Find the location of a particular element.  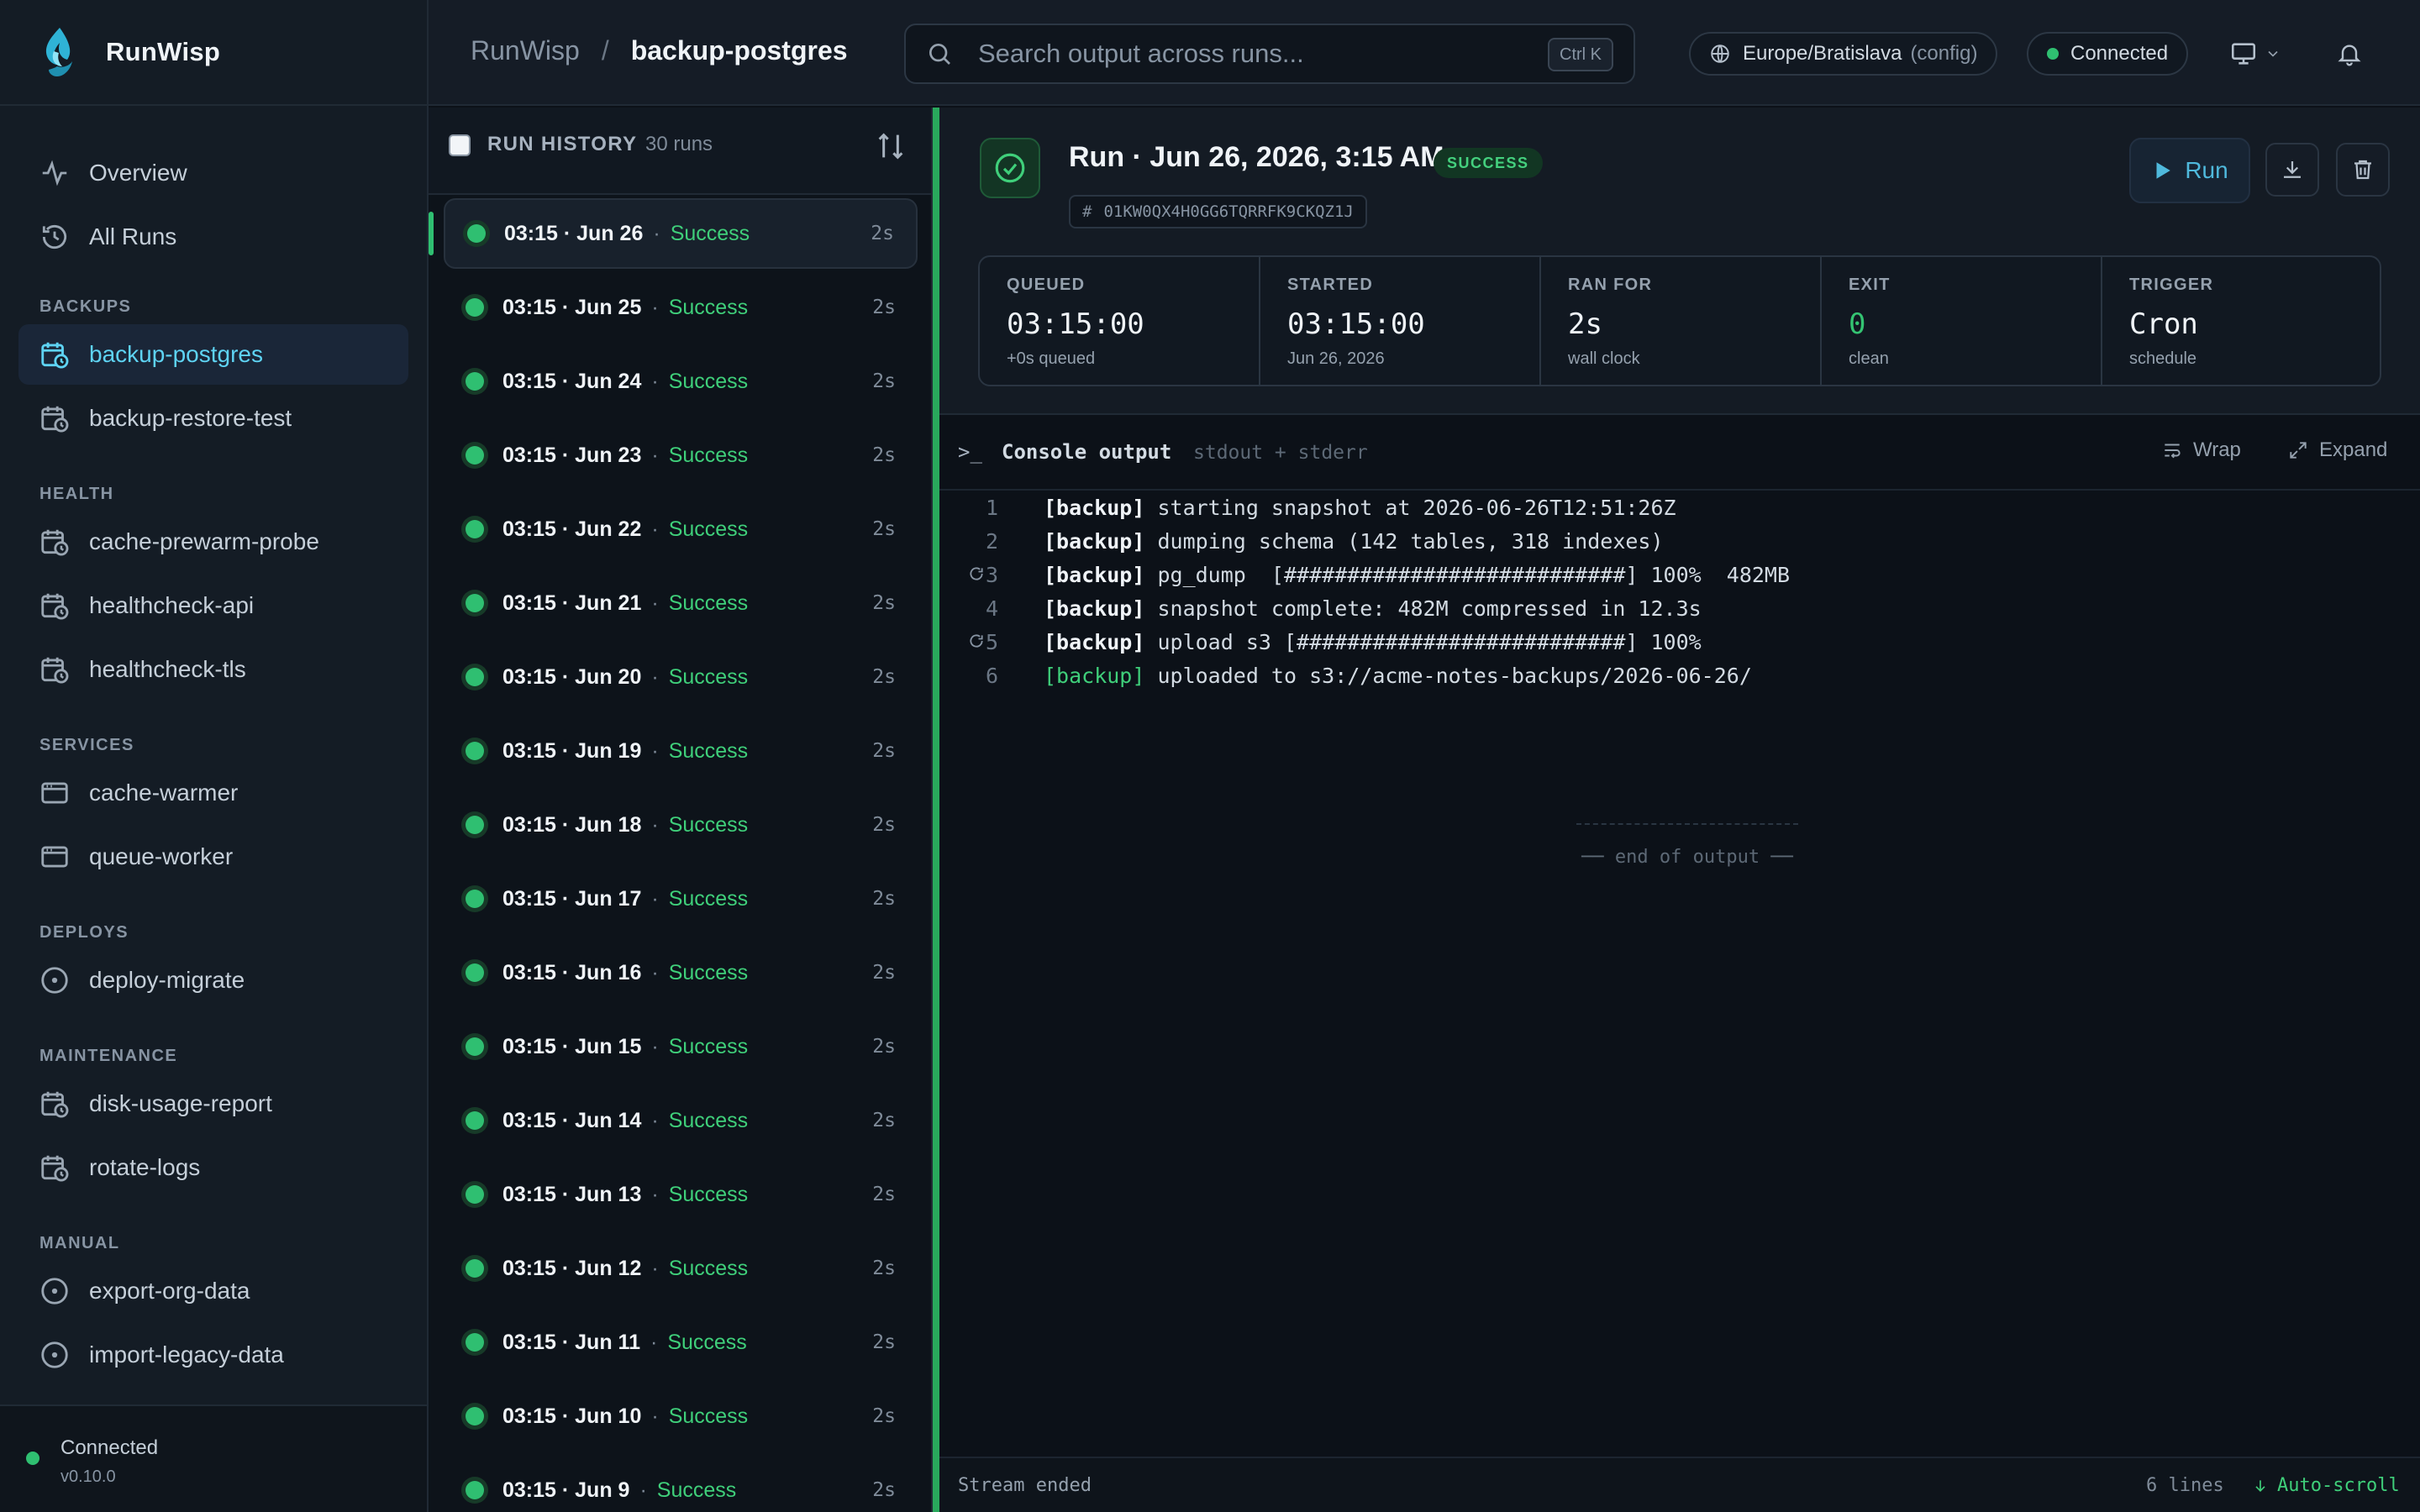

run-time: 03:15 · Jun 16 is located at coordinates (572, 972).